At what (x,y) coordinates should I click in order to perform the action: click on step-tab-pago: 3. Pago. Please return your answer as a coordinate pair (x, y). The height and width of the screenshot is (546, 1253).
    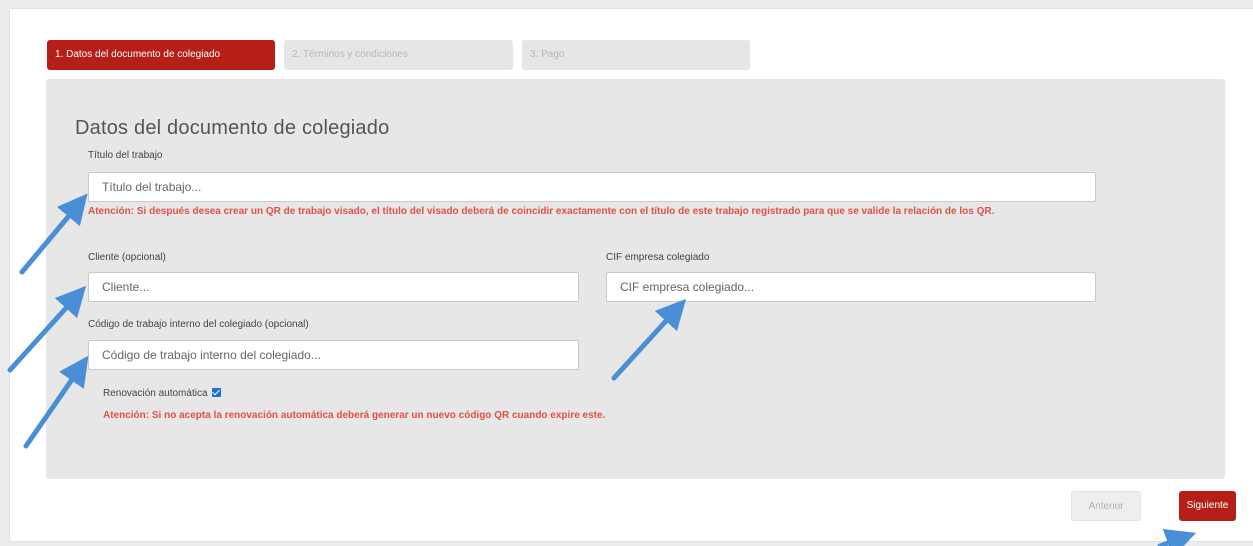
    Looking at the image, I should click on (636, 55).